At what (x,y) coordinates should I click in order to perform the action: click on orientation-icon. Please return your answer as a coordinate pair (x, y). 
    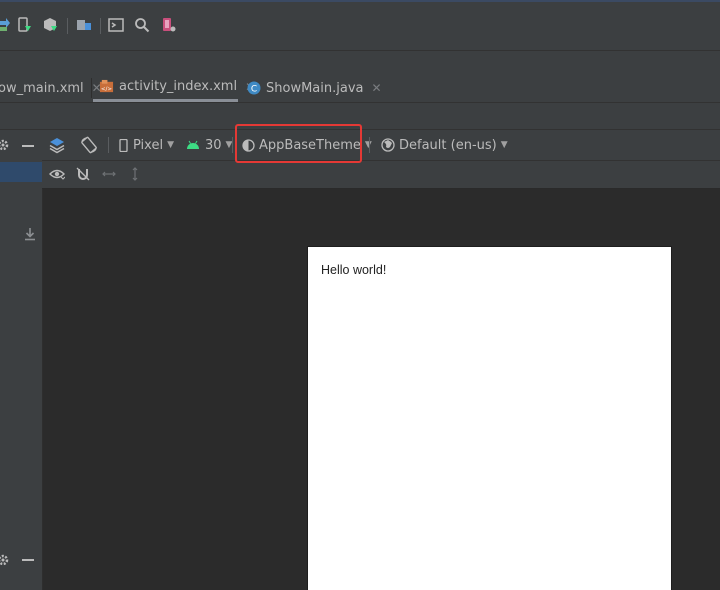
    Looking at the image, I should click on (89, 147).